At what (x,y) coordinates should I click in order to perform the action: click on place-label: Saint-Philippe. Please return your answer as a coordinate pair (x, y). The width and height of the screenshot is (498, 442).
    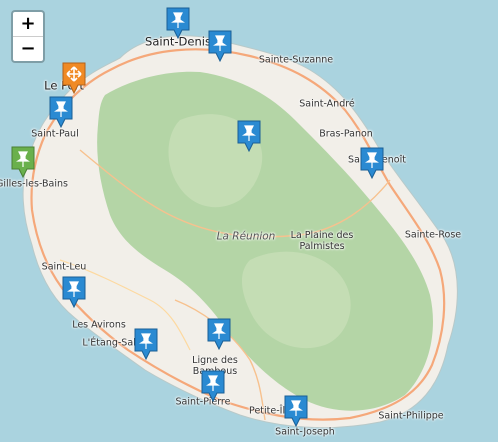
    Looking at the image, I should click on (411, 416).